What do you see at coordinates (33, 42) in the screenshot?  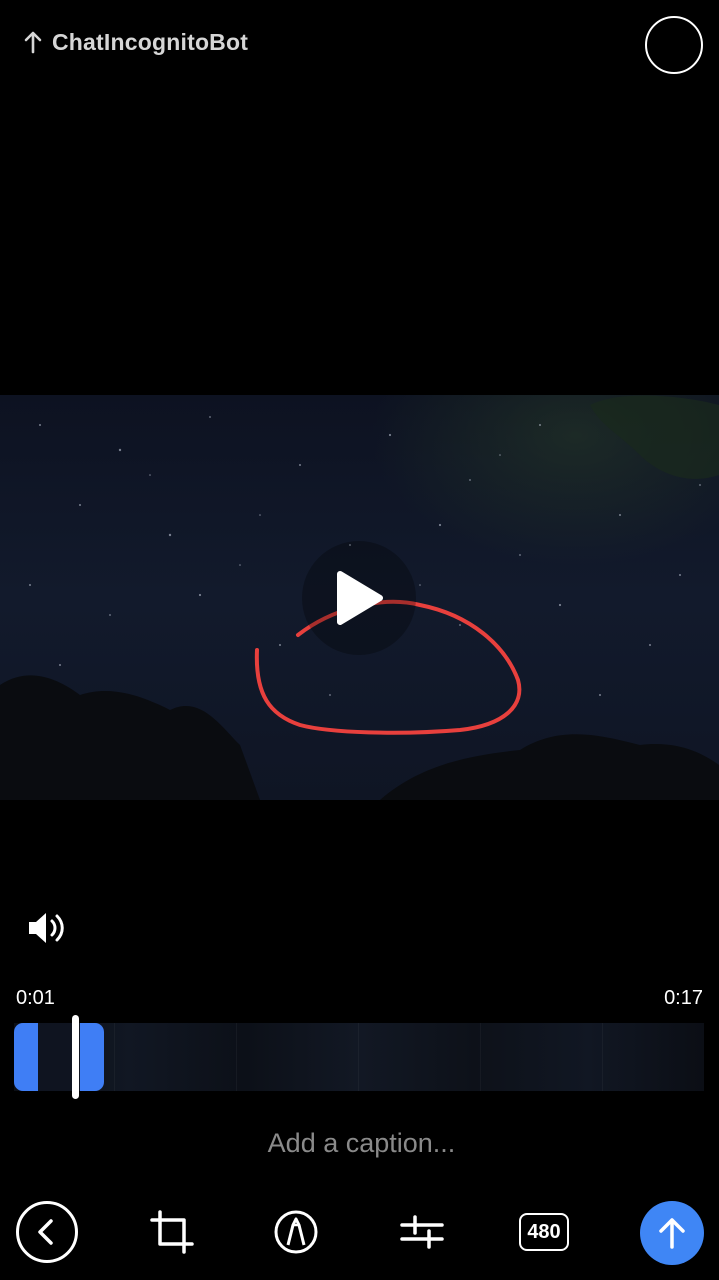 I see `up-arrow-icon` at bounding box center [33, 42].